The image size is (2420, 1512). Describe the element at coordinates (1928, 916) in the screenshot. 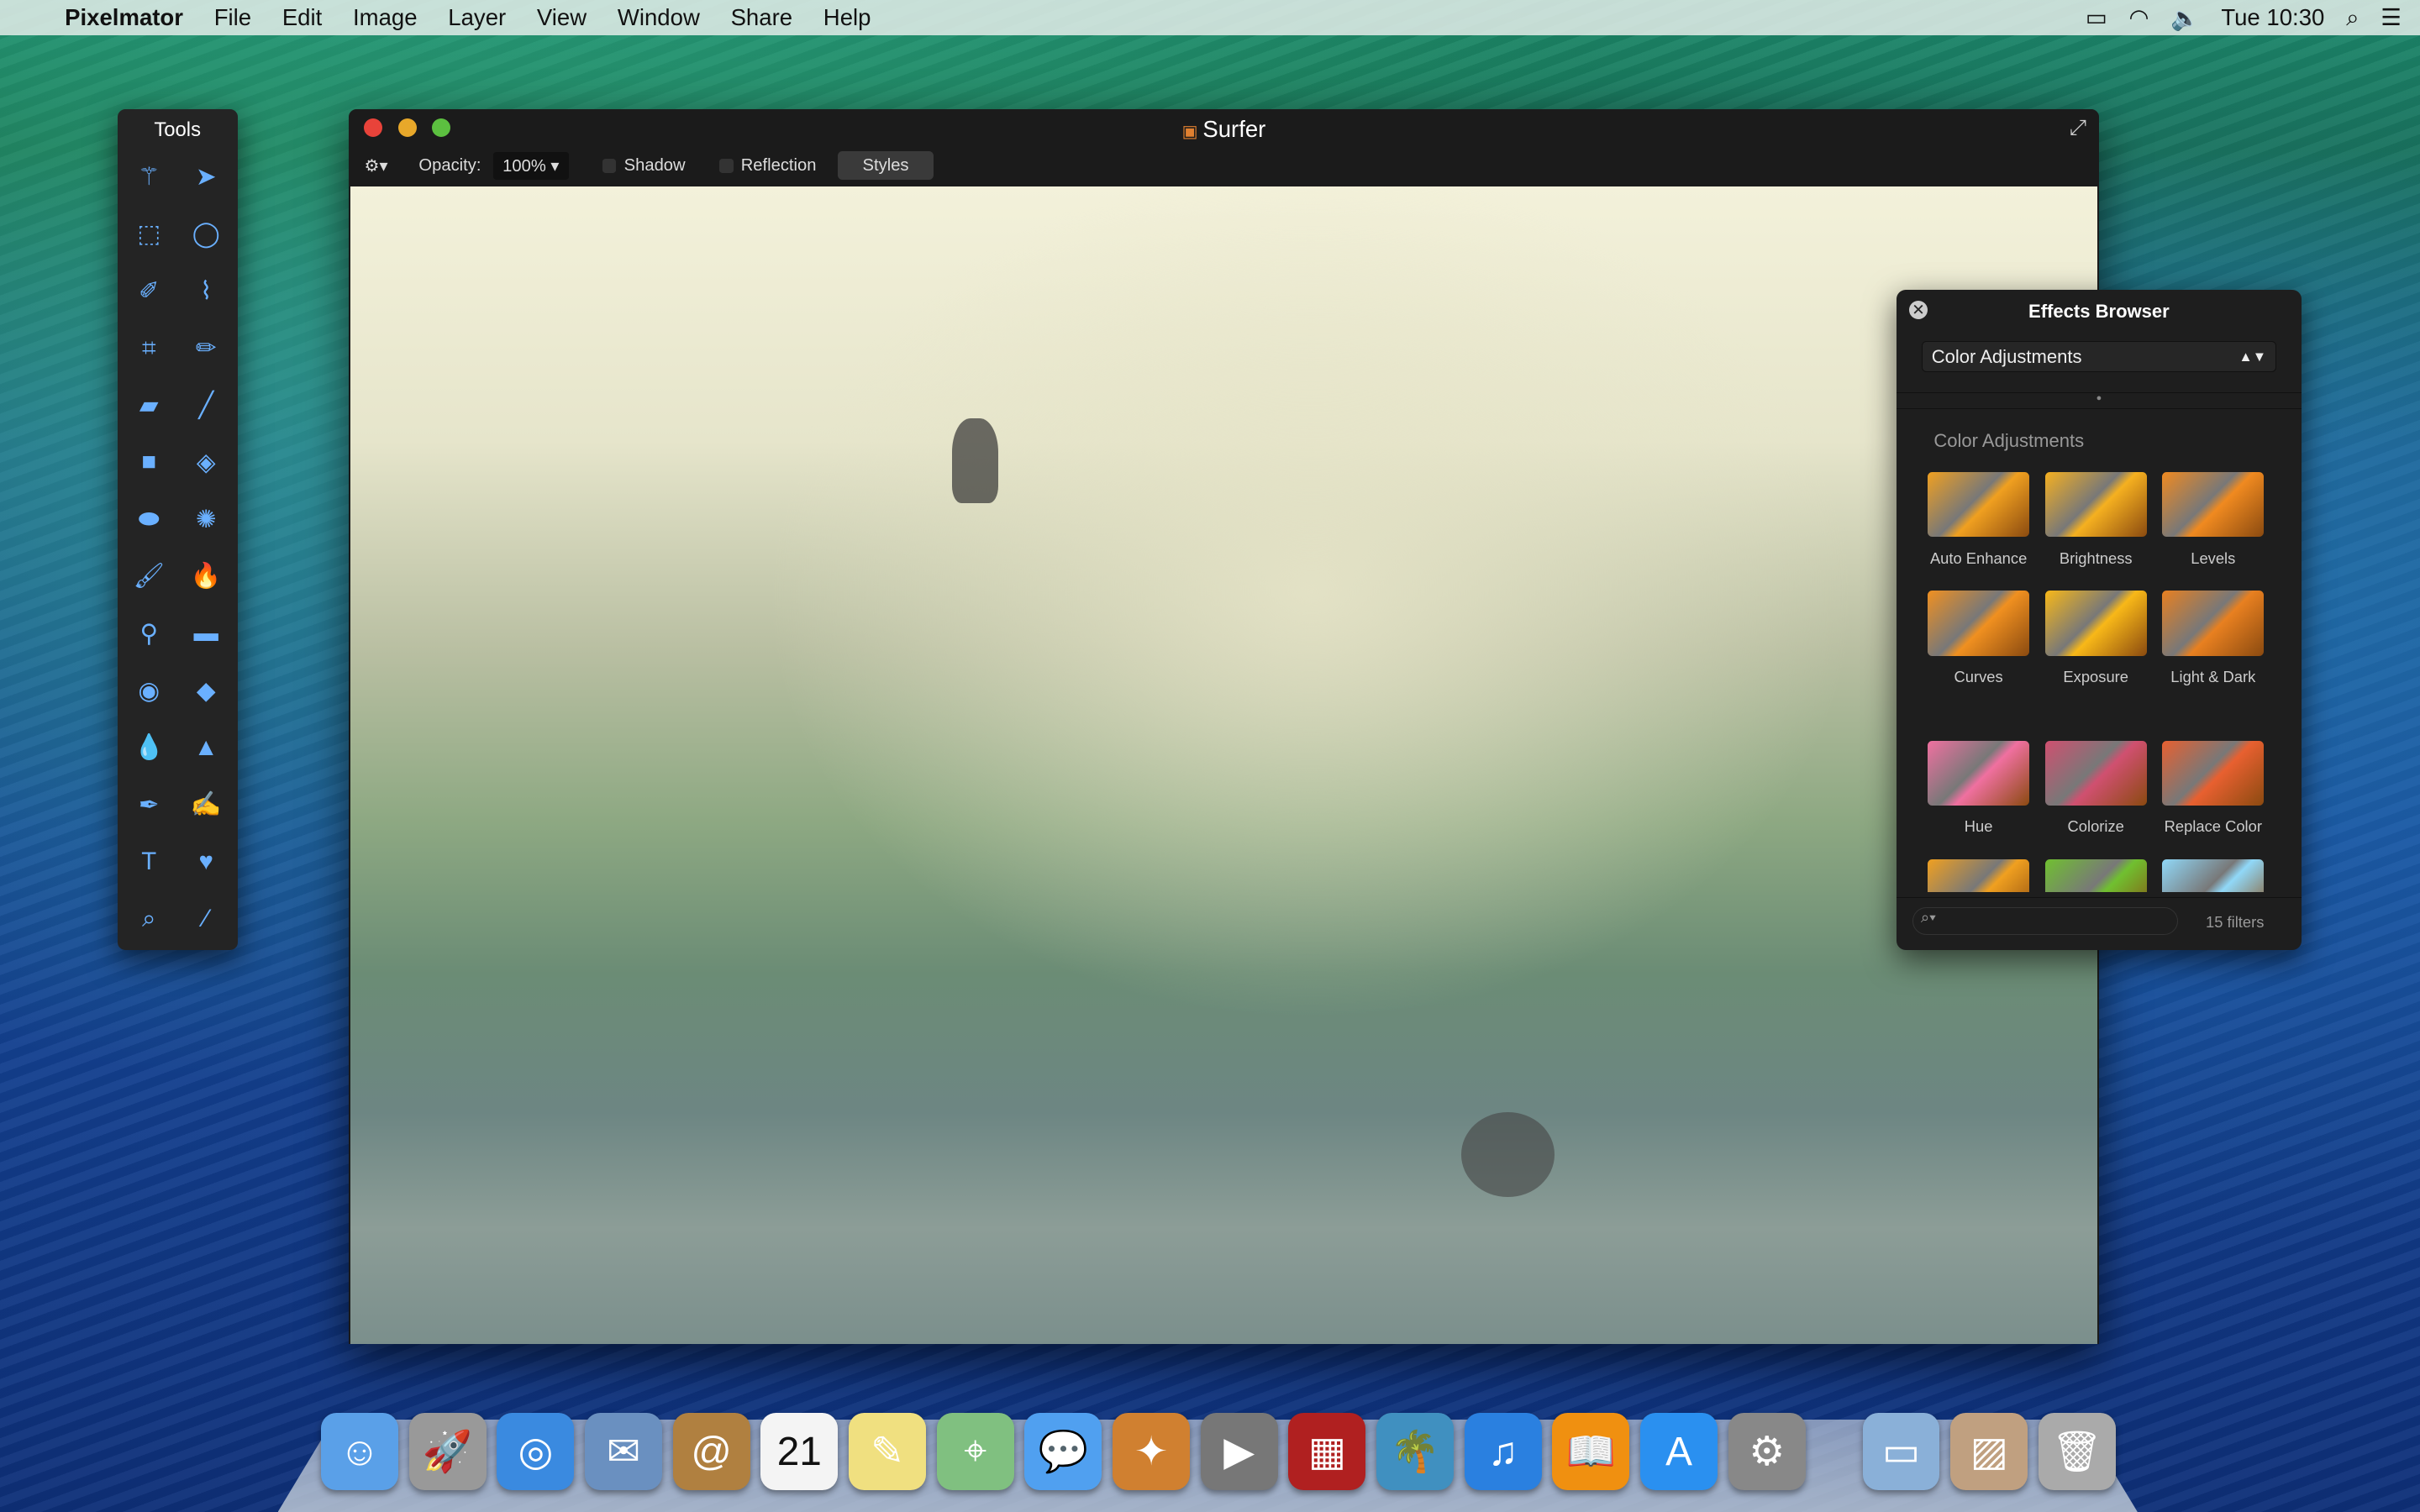

I see `search-icon: ⌕▾` at that location.